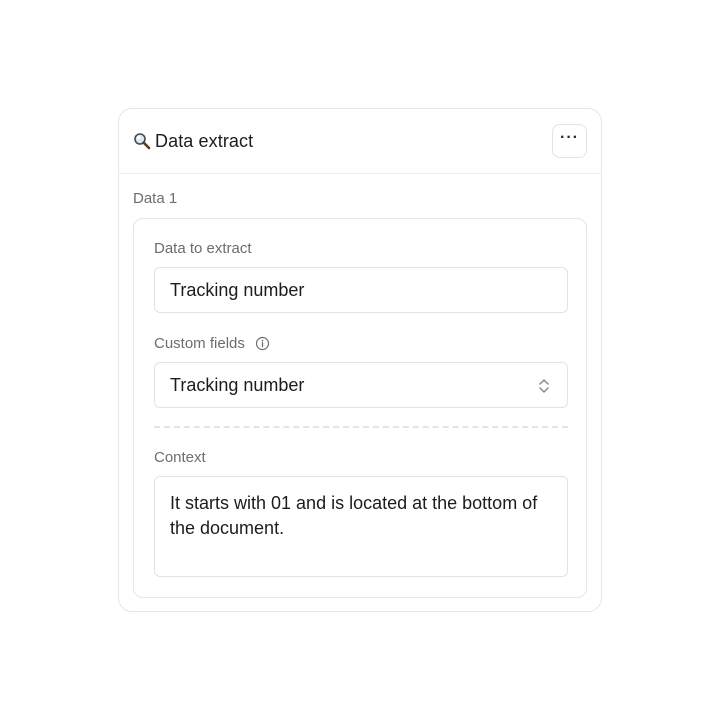 Image resolution: width=720 pixels, height=720 pixels. What do you see at coordinates (361, 385) in the screenshot?
I see `custom-fields-select: Tracking number` at bounding box center [361, 385].